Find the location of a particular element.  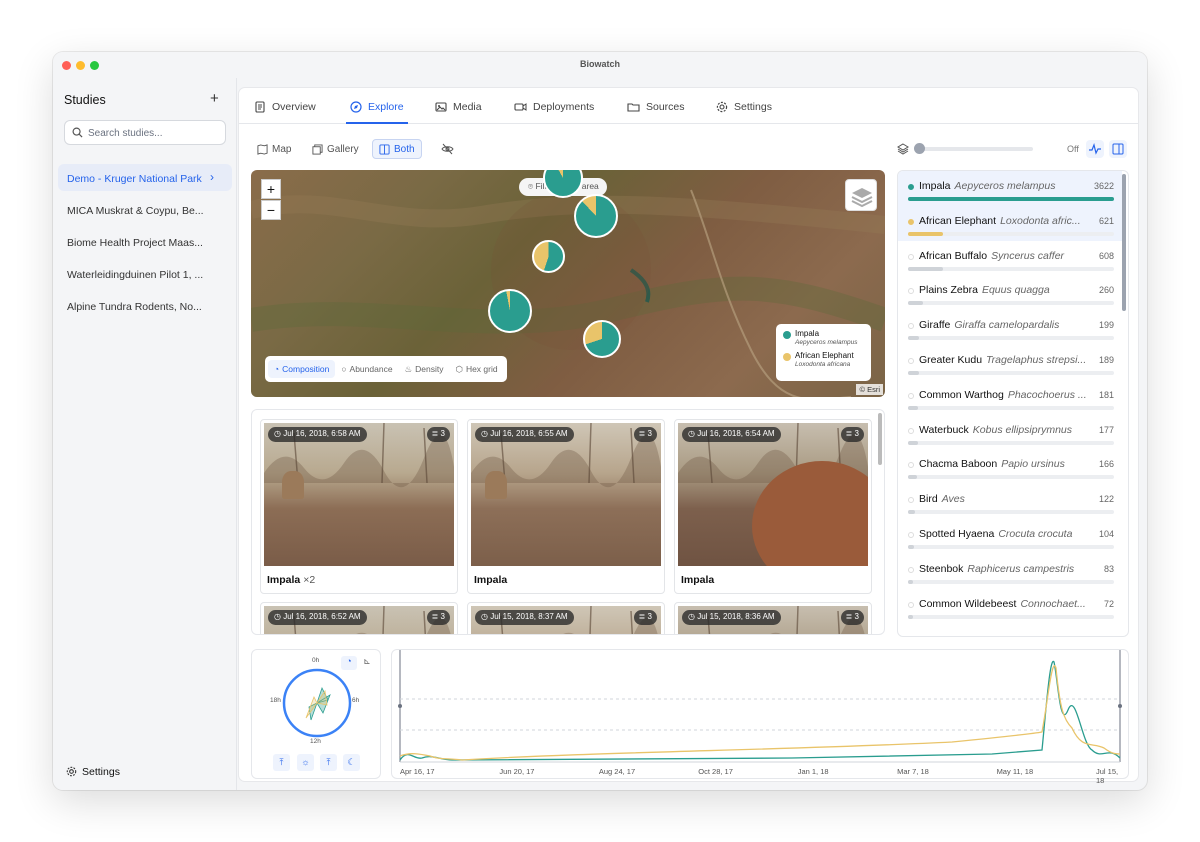

media-card: ◷ Jul 15, 2018, 8:36 AM ≣ 3 is located at coordinates (773, 618).